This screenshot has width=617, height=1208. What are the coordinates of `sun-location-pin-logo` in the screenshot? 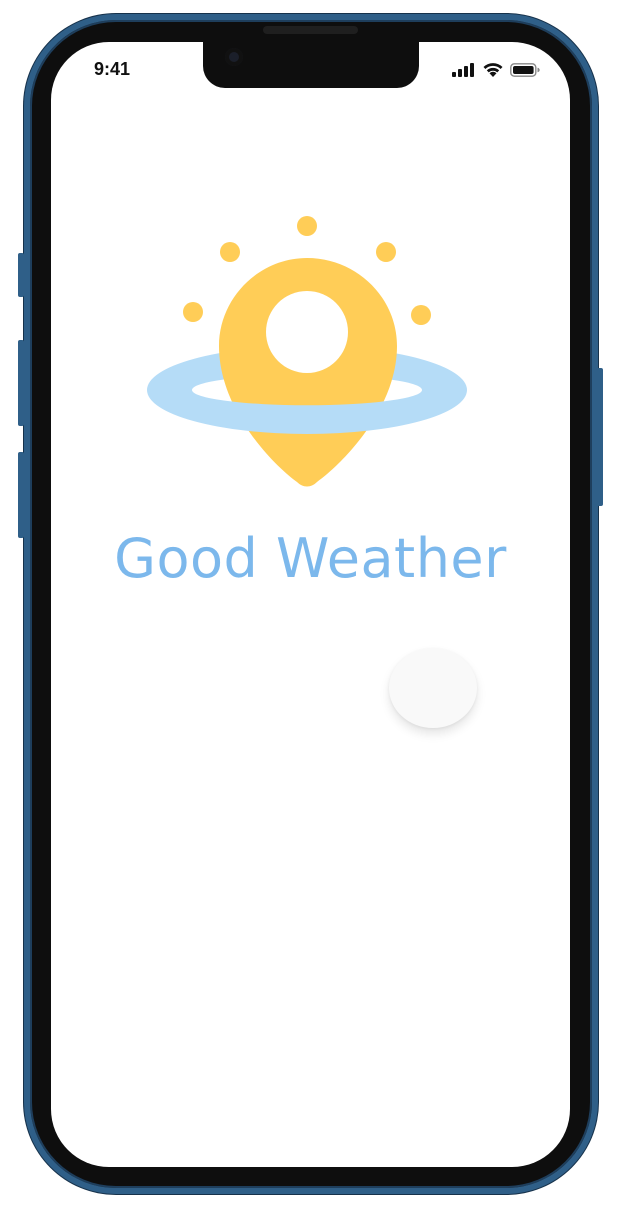 It's located at (307, 351).